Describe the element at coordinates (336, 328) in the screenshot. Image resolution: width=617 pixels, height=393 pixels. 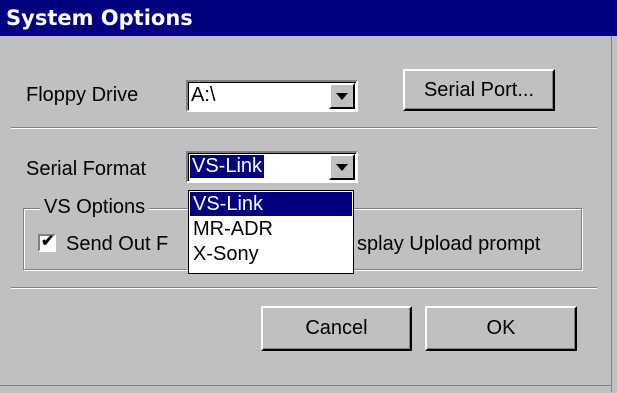
I see `cancel-button: Cancel` at that location.